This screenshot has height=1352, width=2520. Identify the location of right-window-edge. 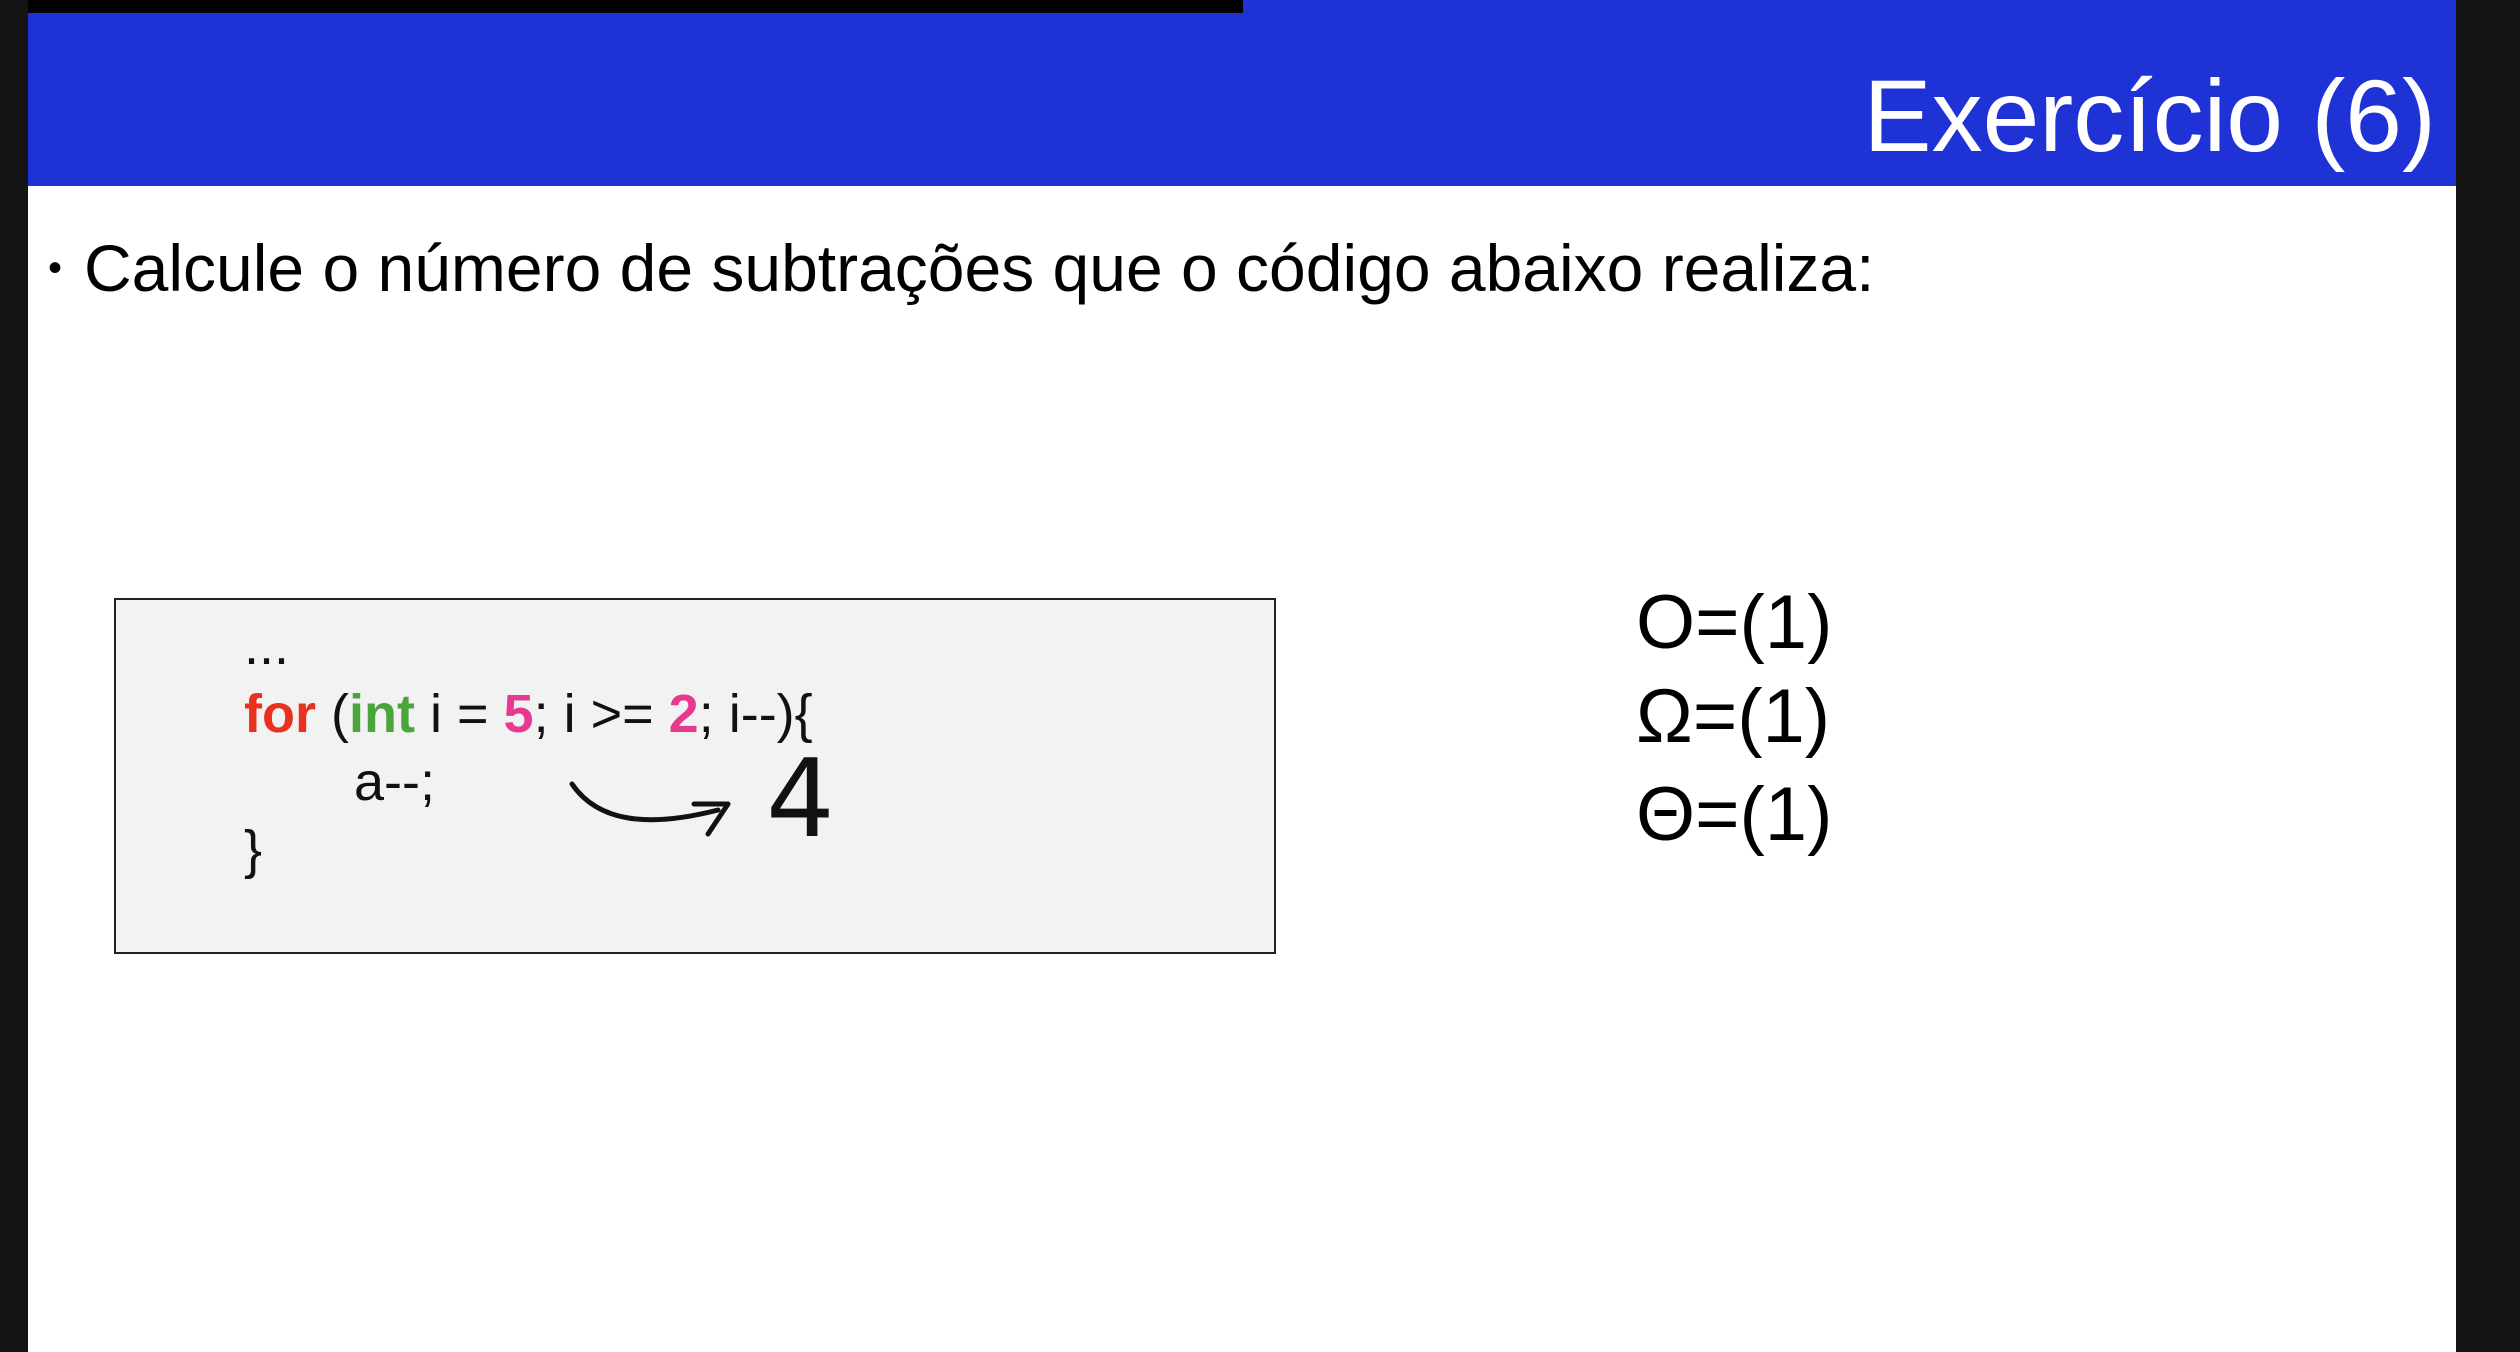
(2488, 676).